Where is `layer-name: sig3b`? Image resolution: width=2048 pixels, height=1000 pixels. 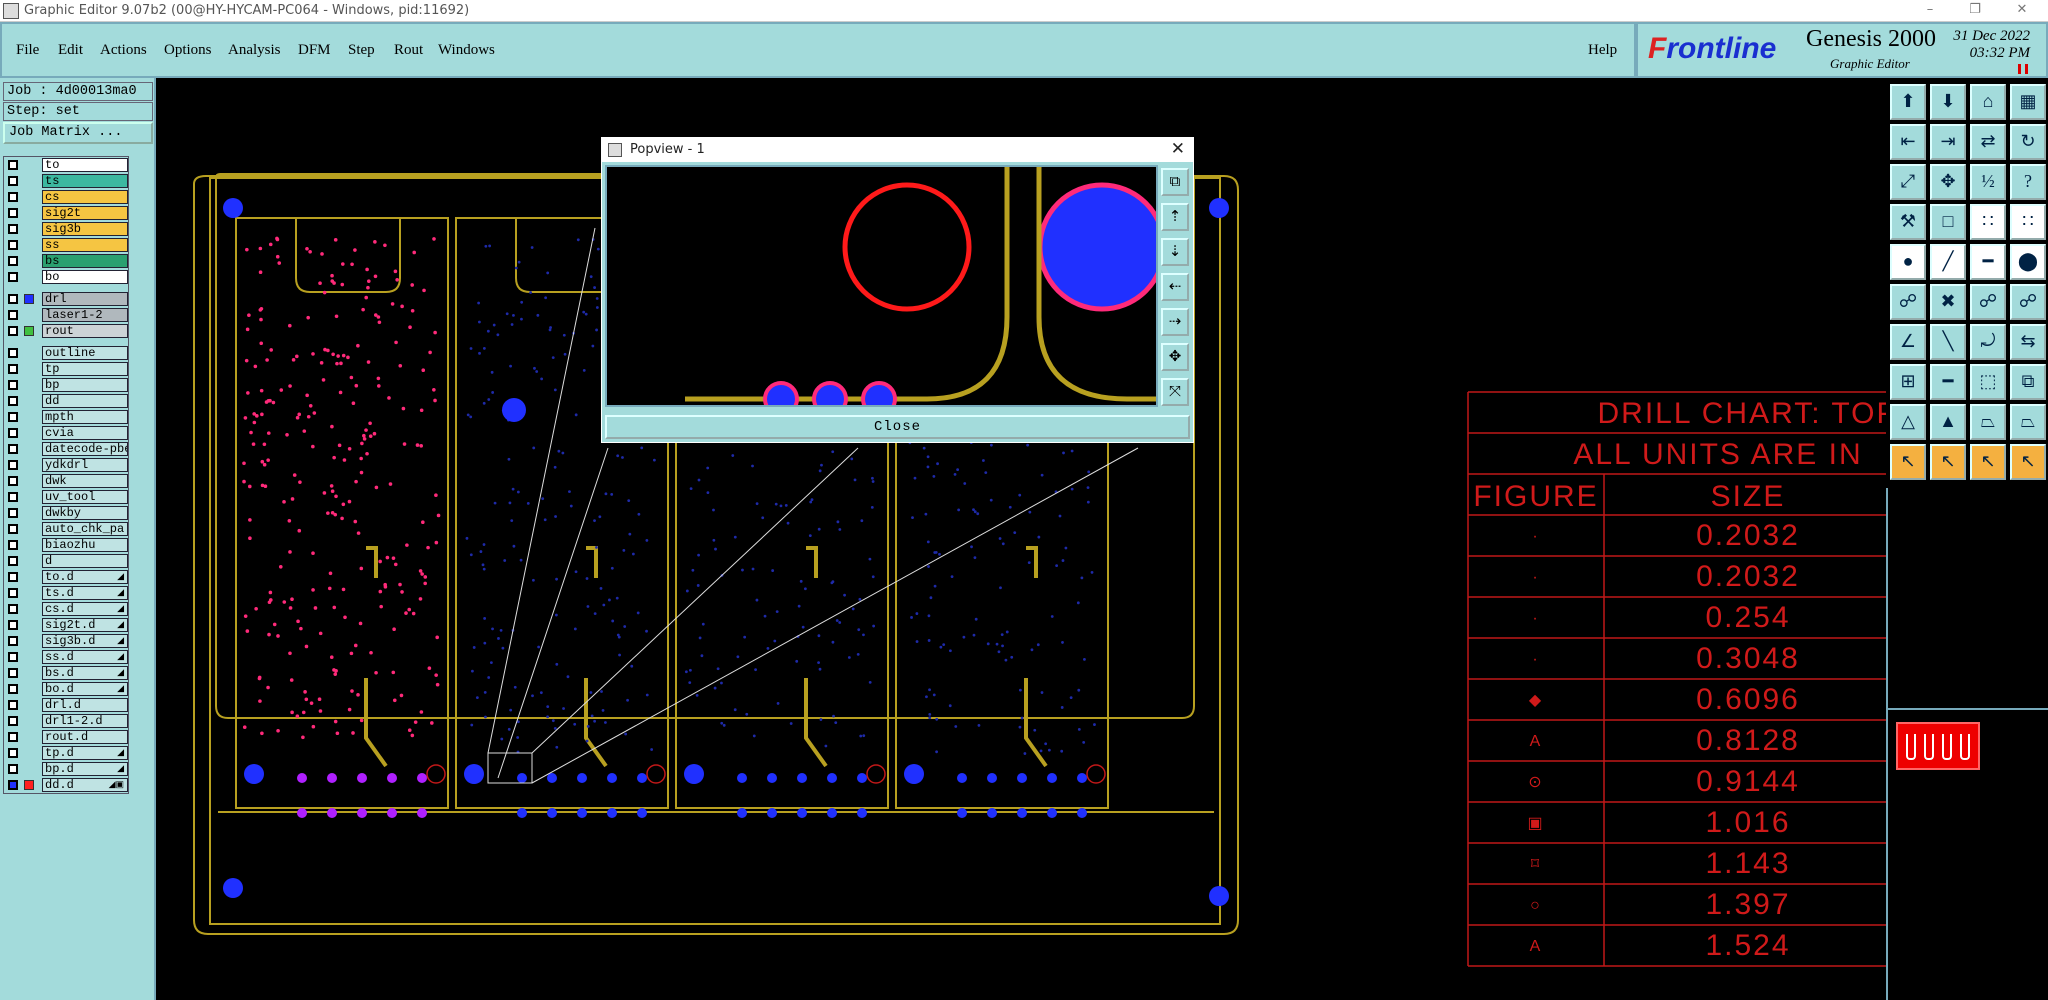
layer-name: sig3b is located at coordinates (85, 229).